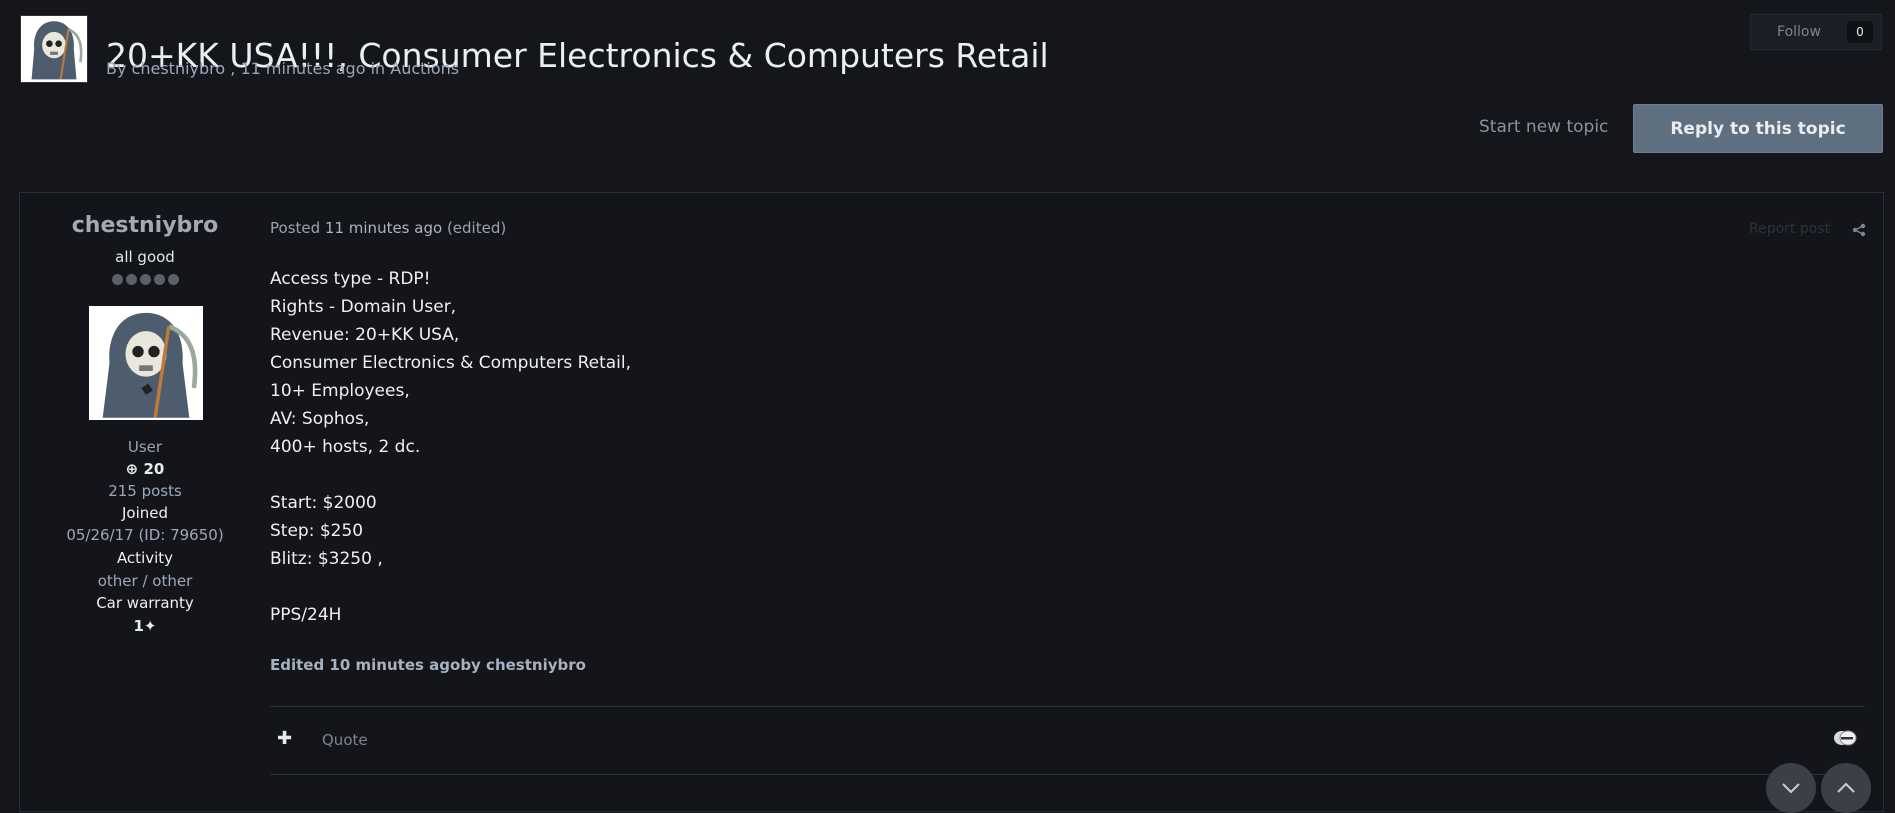 Image resolution: width=1895 pixels, height=813 pixels. What do you see at coordinates (308, 68) in the screenshot?
I see `topic-time: , 11 minutes ago in` at bounding box center [308, 68].